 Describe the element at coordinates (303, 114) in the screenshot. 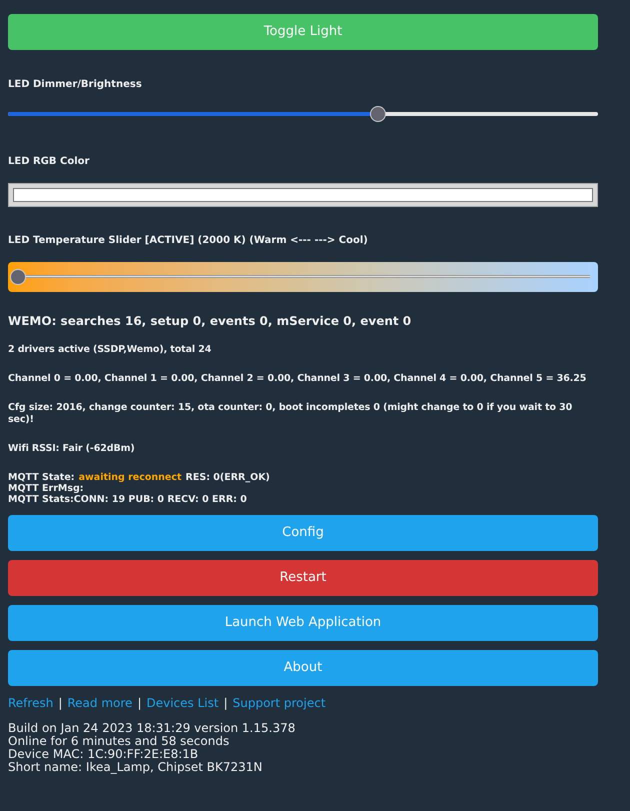

I see `slider` at that location.